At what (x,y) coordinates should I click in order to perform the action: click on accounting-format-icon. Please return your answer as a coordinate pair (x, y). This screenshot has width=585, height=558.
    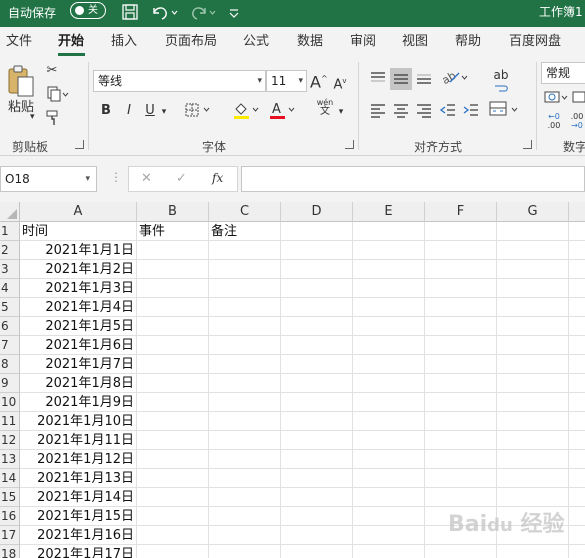
    Looking at the image, I should click on (556, 100).